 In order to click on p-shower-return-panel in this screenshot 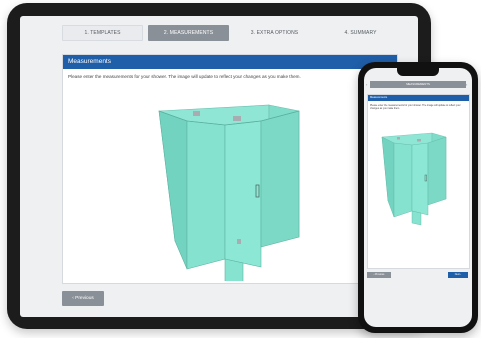, I will do `click(437, 171)`.